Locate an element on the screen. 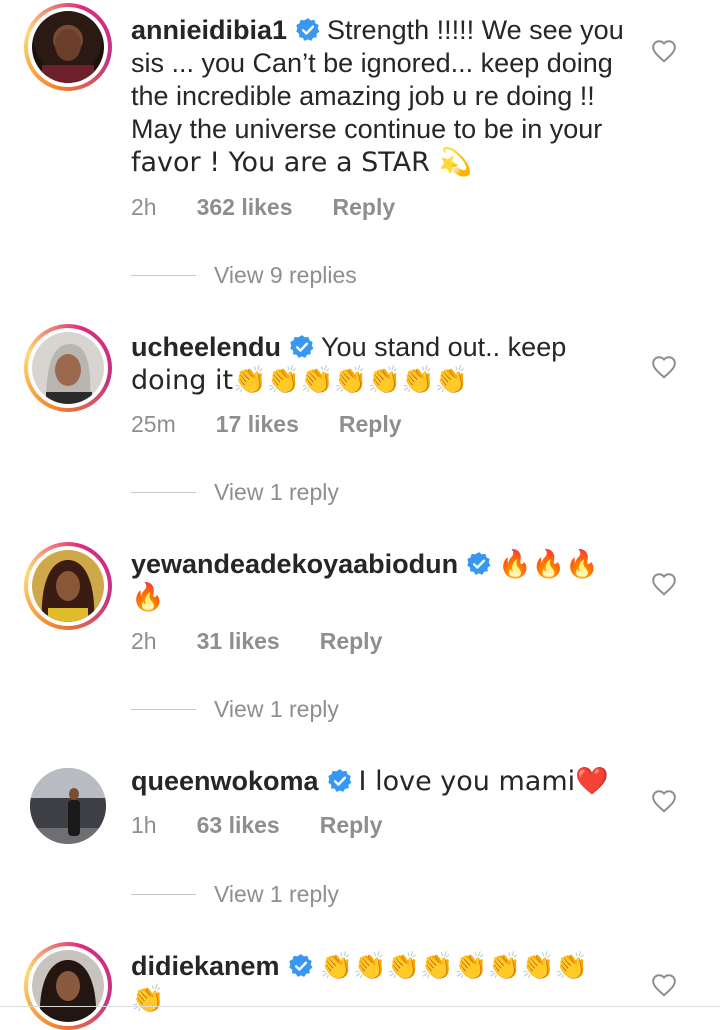  comment-meta: 2h 31 likes Reply is located at coordinates (276, 641).